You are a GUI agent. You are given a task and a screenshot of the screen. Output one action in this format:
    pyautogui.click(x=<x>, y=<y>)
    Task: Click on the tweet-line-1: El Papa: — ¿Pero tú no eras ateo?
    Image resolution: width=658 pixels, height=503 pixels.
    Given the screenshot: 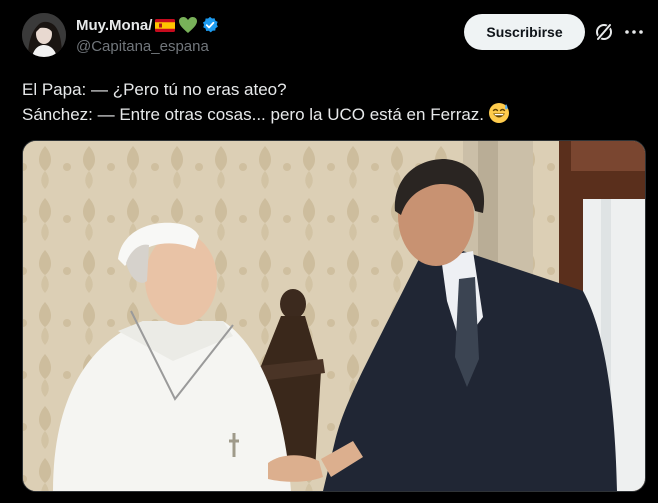 What is the action you would take?
    pyautogui.click(x=154, y=89)
    